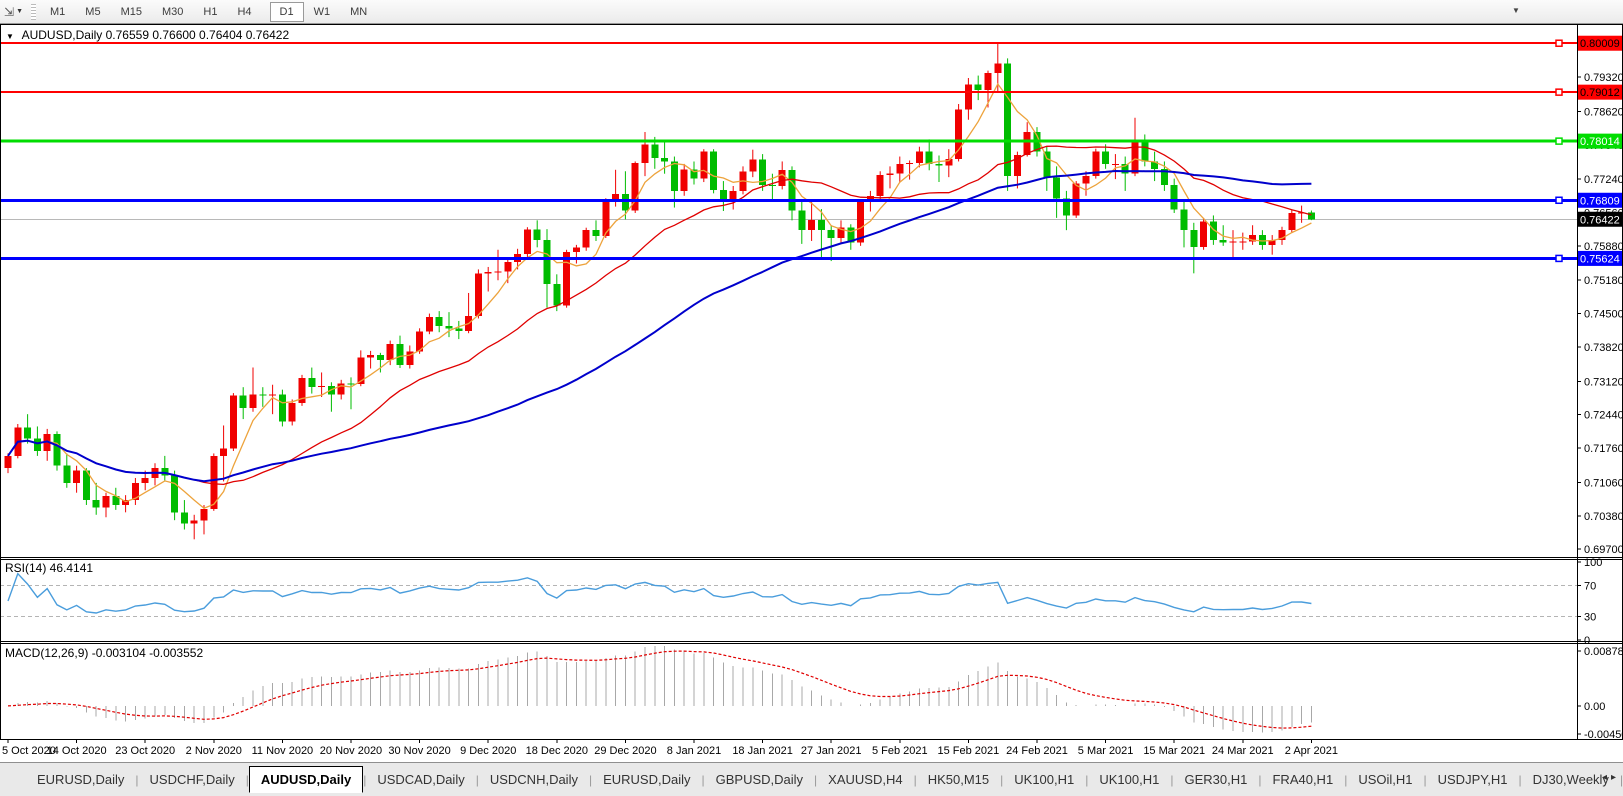  What do you see at coordinates (1590, 586) in the screenshot?
I see `svg-text: 70` at bounding box center [1590, 586].